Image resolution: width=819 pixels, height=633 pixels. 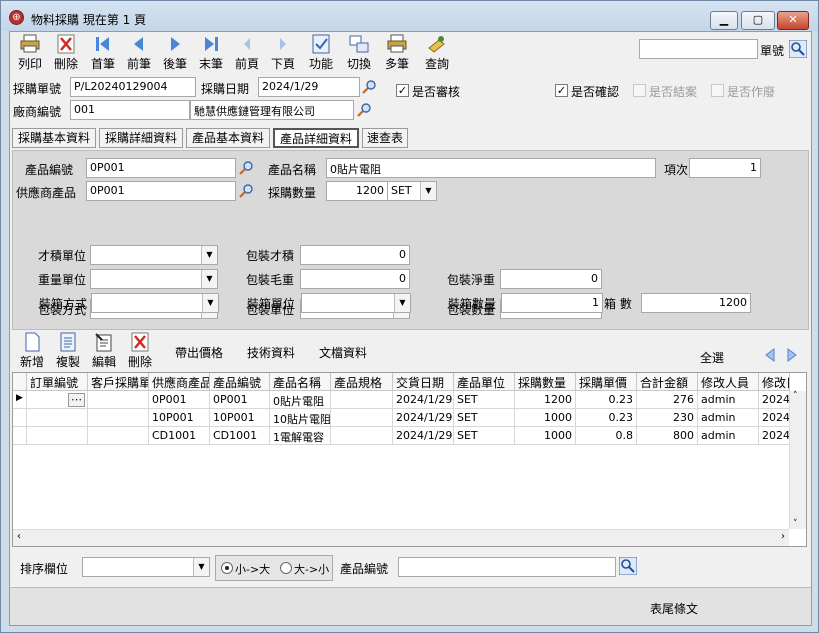 What do you see at coordinates (32, 351) in the screenshot?
I see `add-row-button: 新增` at bounding box center [32, 351].